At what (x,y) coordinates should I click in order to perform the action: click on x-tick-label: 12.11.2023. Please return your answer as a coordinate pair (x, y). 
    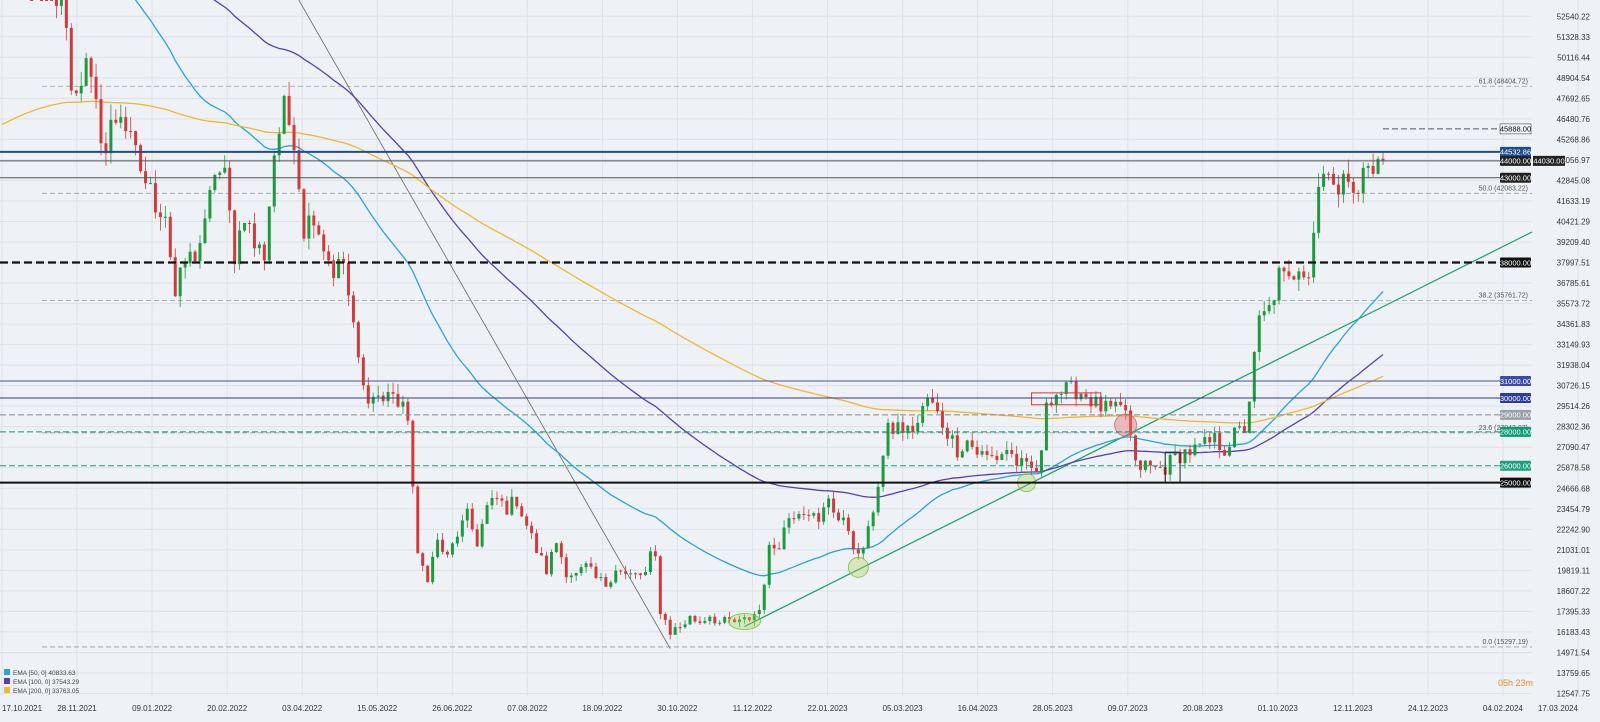
    Looking at the image, I should click on (1353, 708).